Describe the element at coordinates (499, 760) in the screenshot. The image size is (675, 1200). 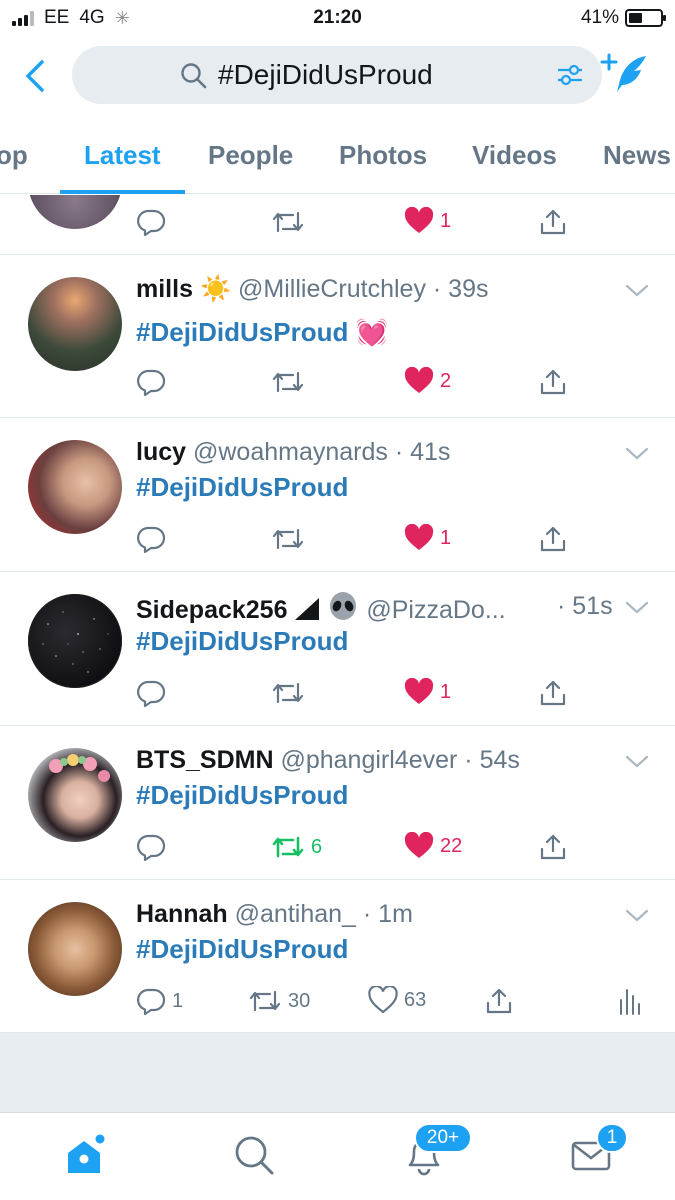
I see `timestamp: 54s` at that location.